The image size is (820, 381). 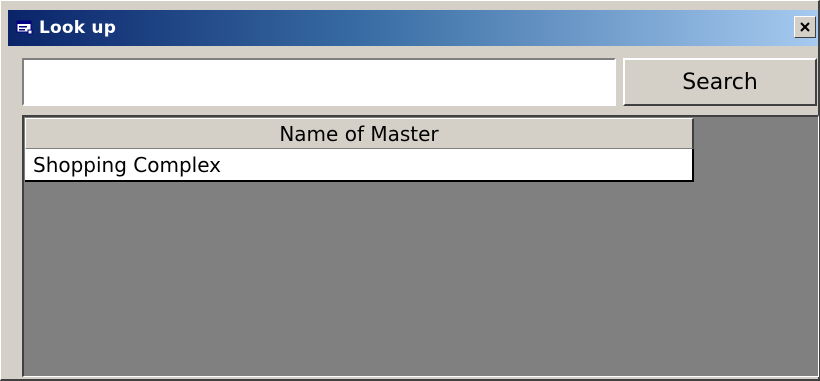 I want to click on column-header-label: Name of Master, so click(x=359, y=133).